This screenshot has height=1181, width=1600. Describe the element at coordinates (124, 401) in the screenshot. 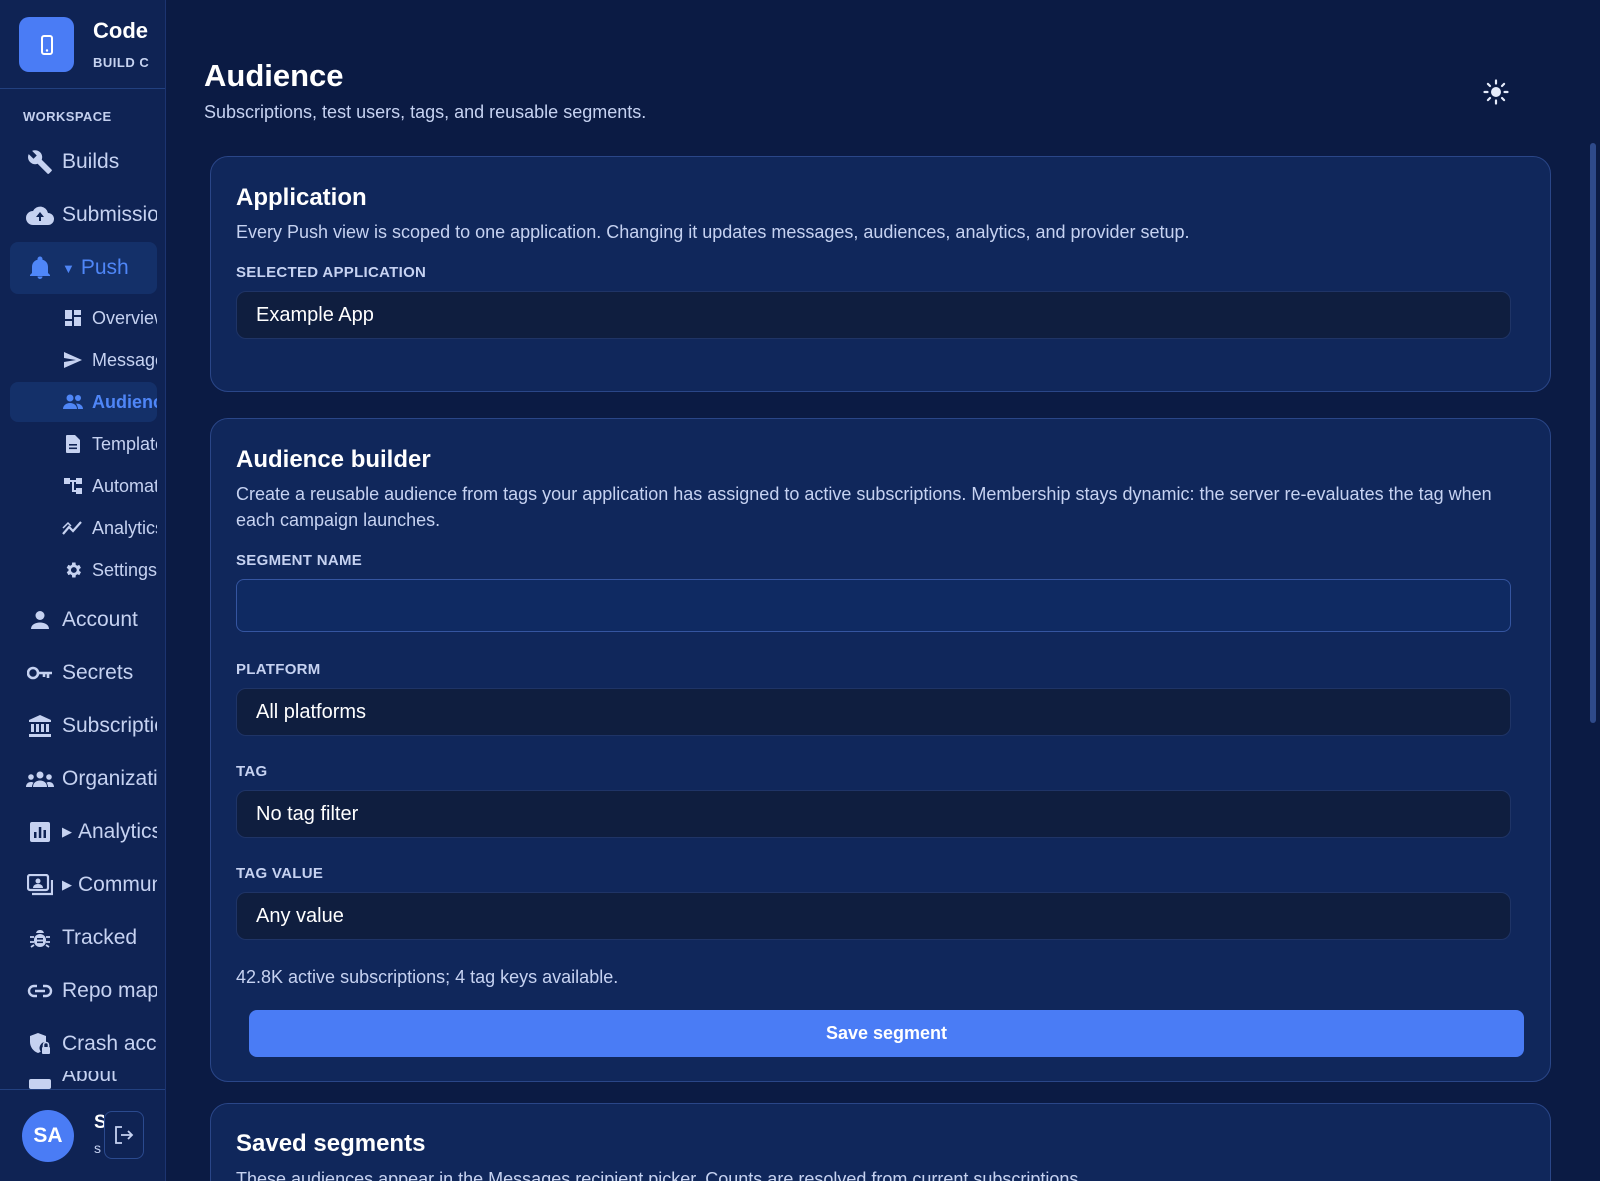

I see `sidebar-subitem-label: Audience` at that location.